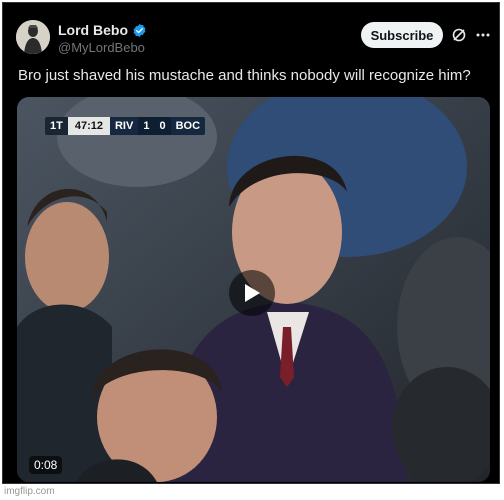  Describe the element at coordinates (459, 35) in the screenshot. I see `grok-icon` at that location.